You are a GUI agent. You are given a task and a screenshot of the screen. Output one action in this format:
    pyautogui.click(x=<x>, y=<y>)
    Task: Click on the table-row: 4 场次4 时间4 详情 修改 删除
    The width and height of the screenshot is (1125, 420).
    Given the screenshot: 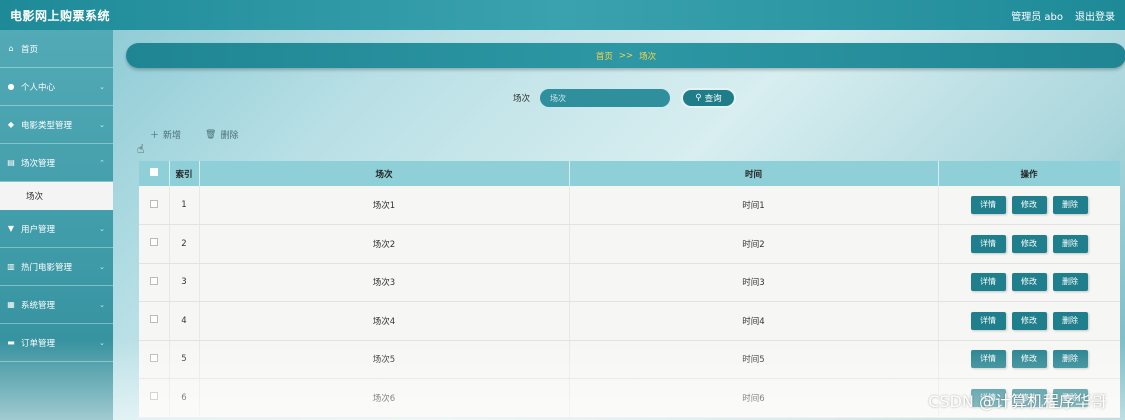 What is the action you would take?
    pyautogui.click(x=629, y=321)
    